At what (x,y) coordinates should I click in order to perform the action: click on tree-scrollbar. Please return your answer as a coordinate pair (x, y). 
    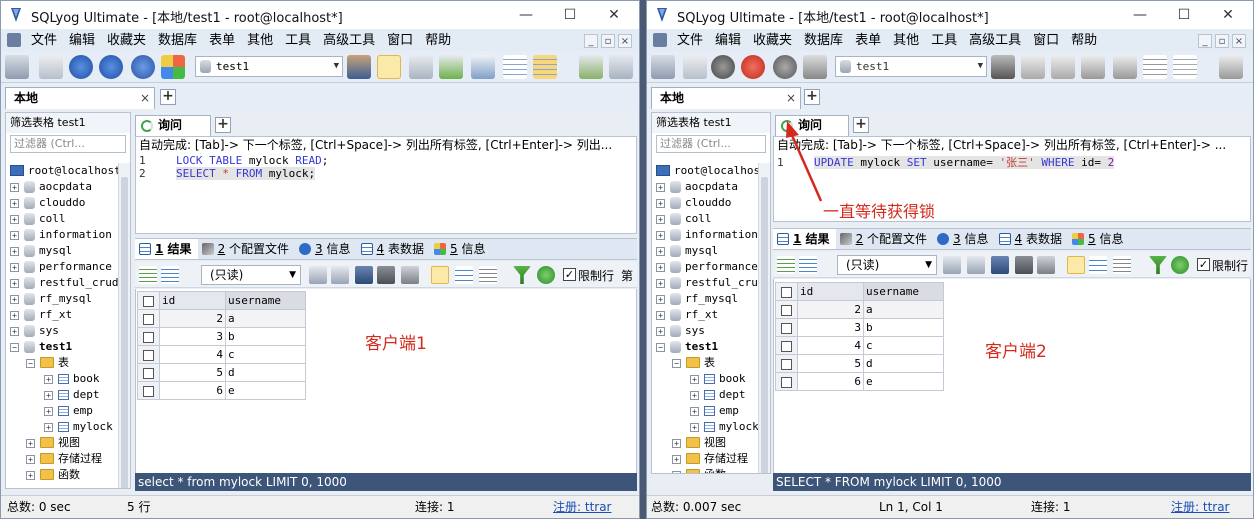
    Looking at the image, I should click on (124, 325).